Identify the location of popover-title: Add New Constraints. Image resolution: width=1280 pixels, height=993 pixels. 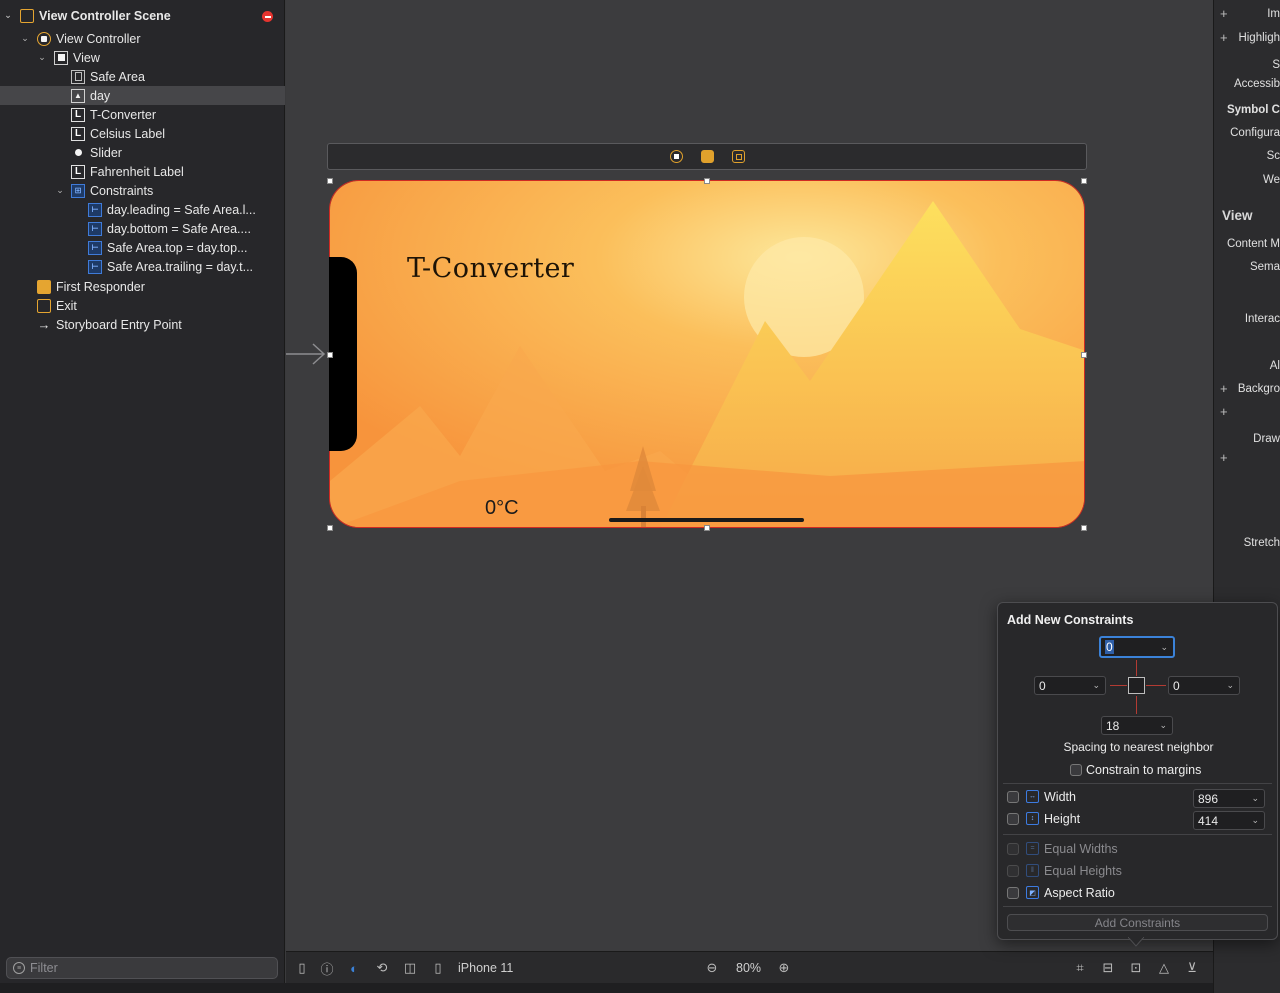
(1070, 620).